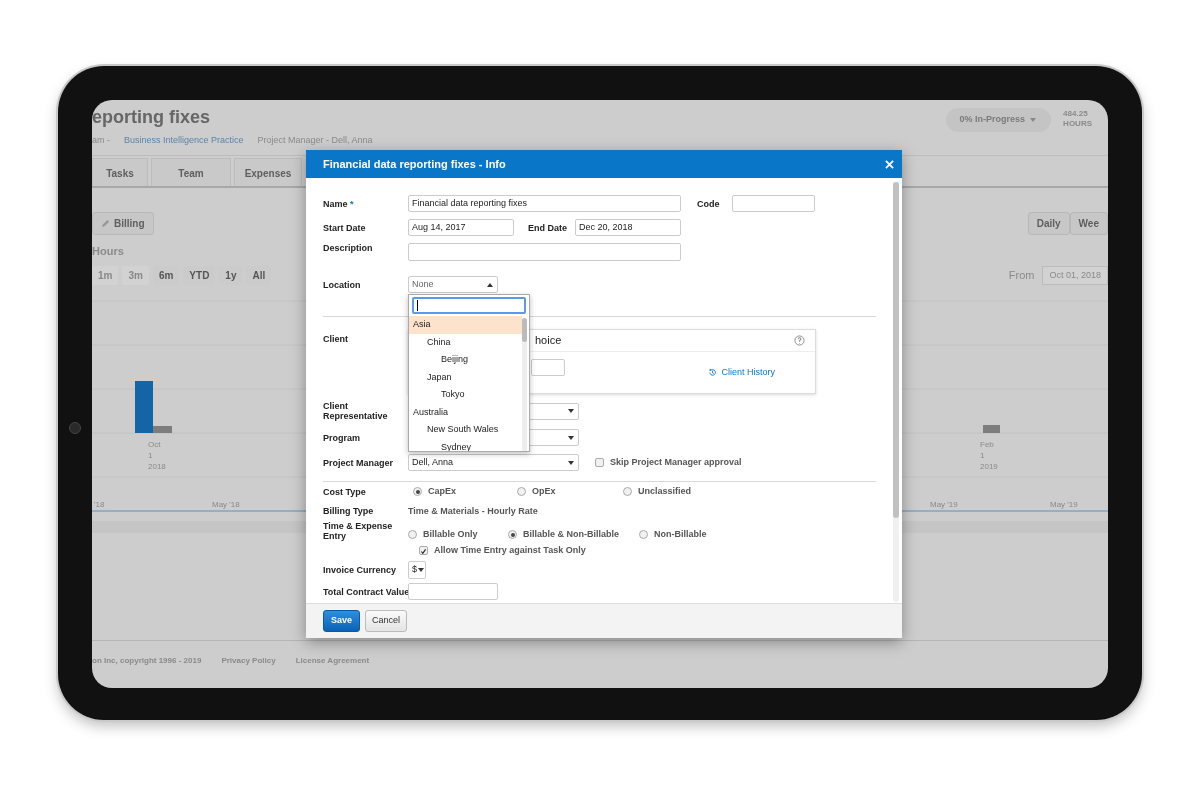 This screenshot has width=1200, height=785. I want to click on cancel-button: Cancel, so click(386, 621).